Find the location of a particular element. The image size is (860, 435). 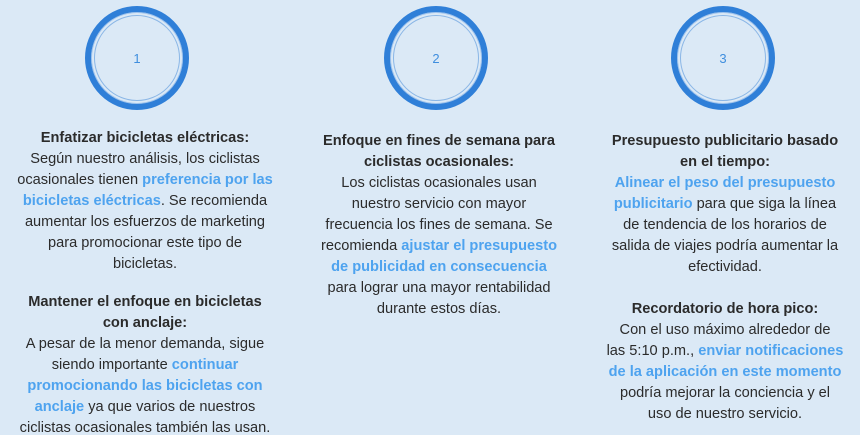

highlight-line: de la aplicación en este momento is located at coordinates (725, 372).